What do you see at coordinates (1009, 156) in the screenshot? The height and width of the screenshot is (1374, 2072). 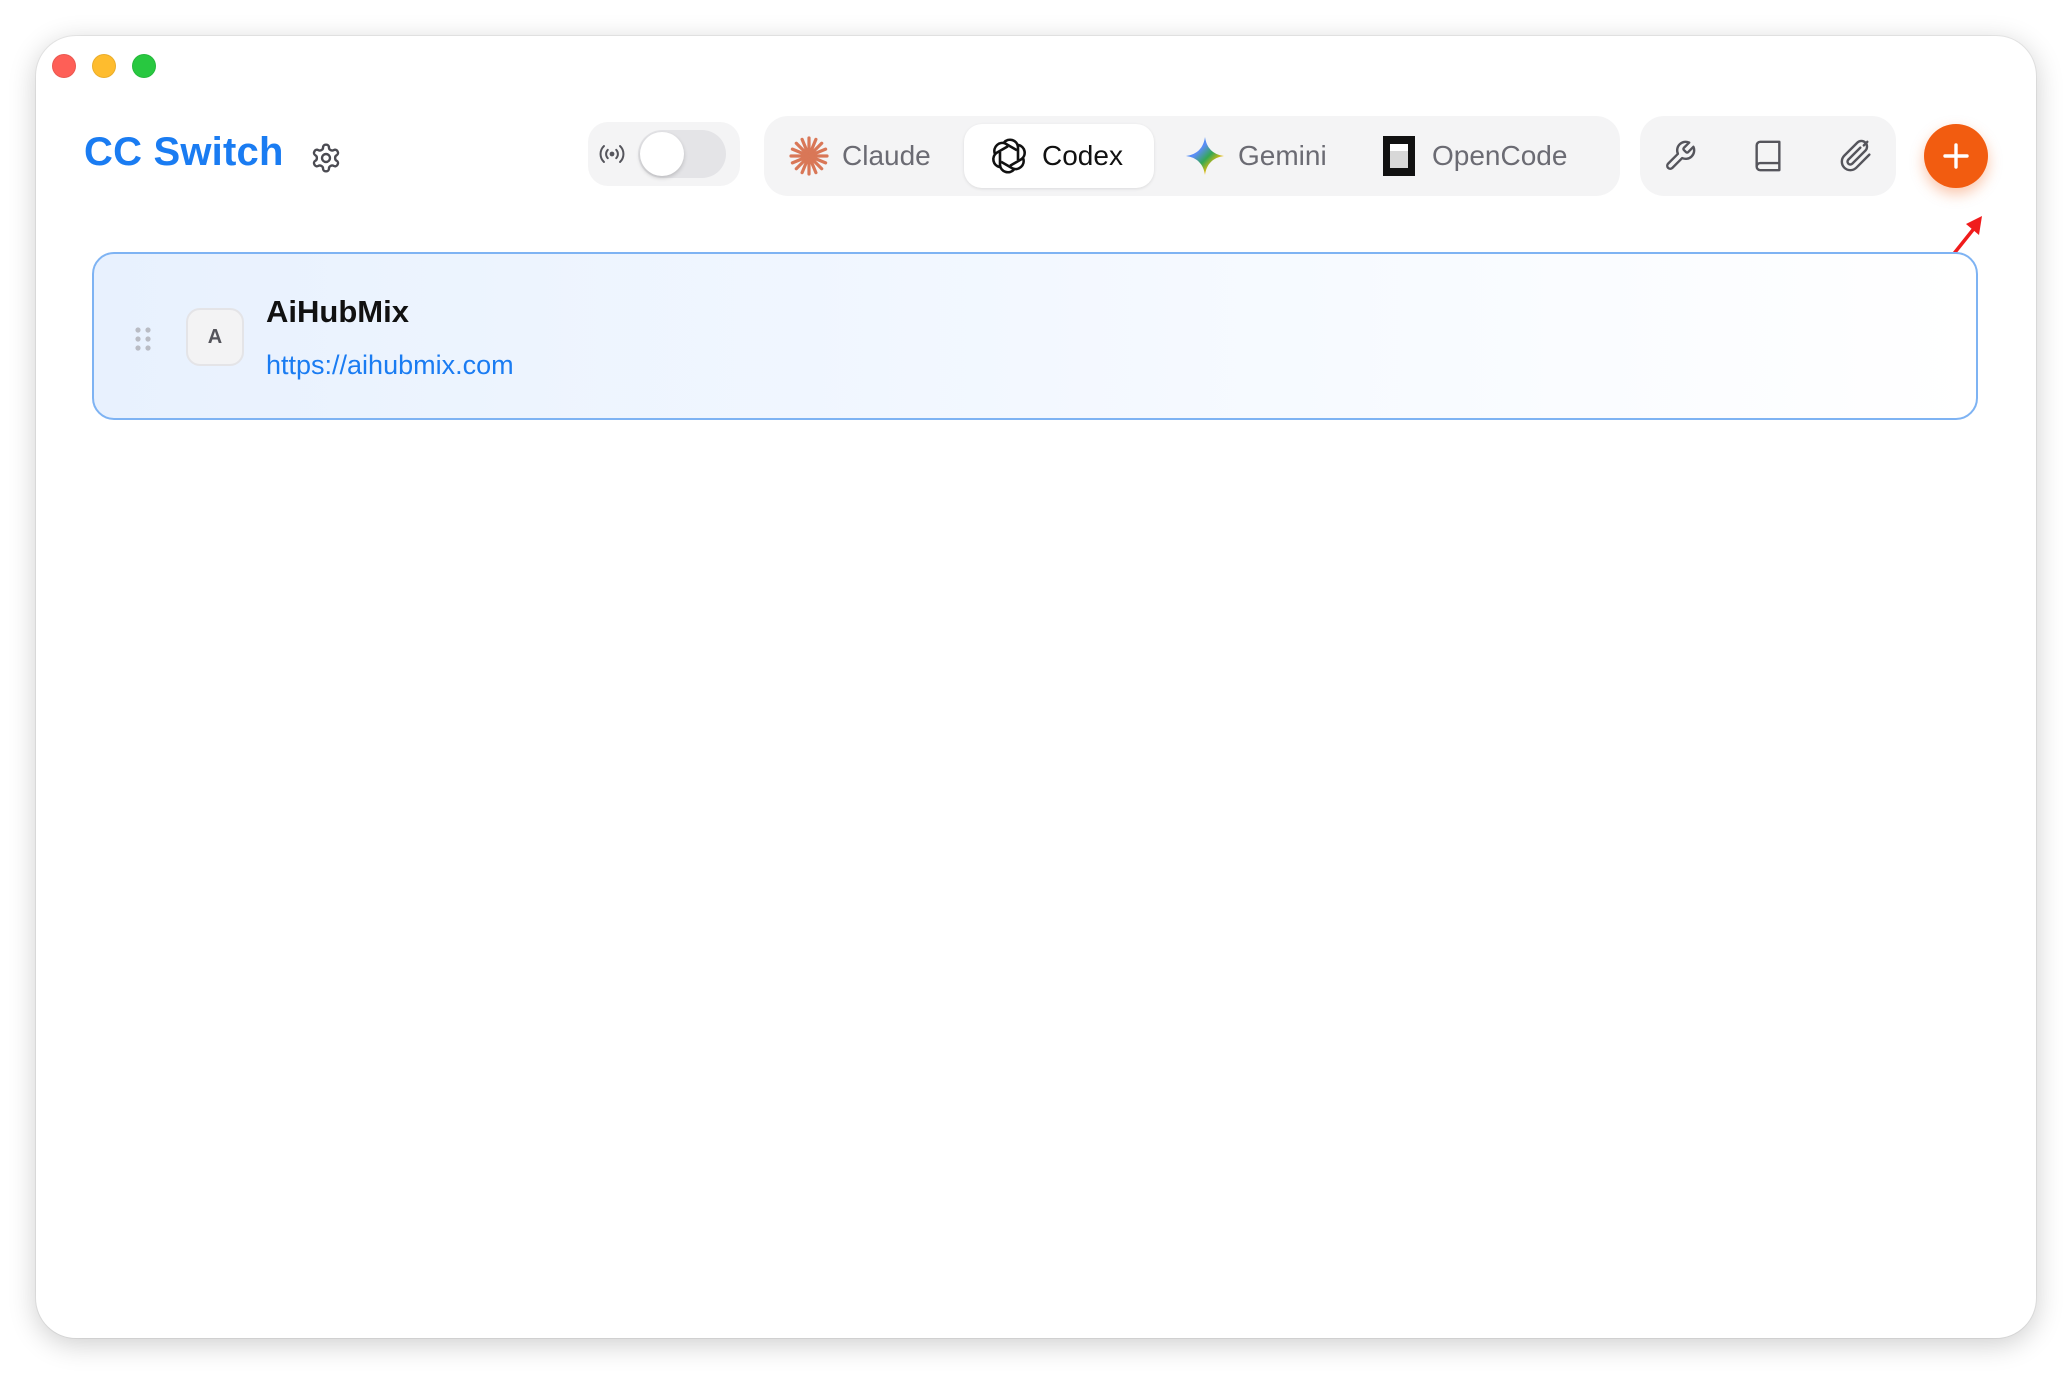 I see `openai-icon` at bounding box center [1009, 156].